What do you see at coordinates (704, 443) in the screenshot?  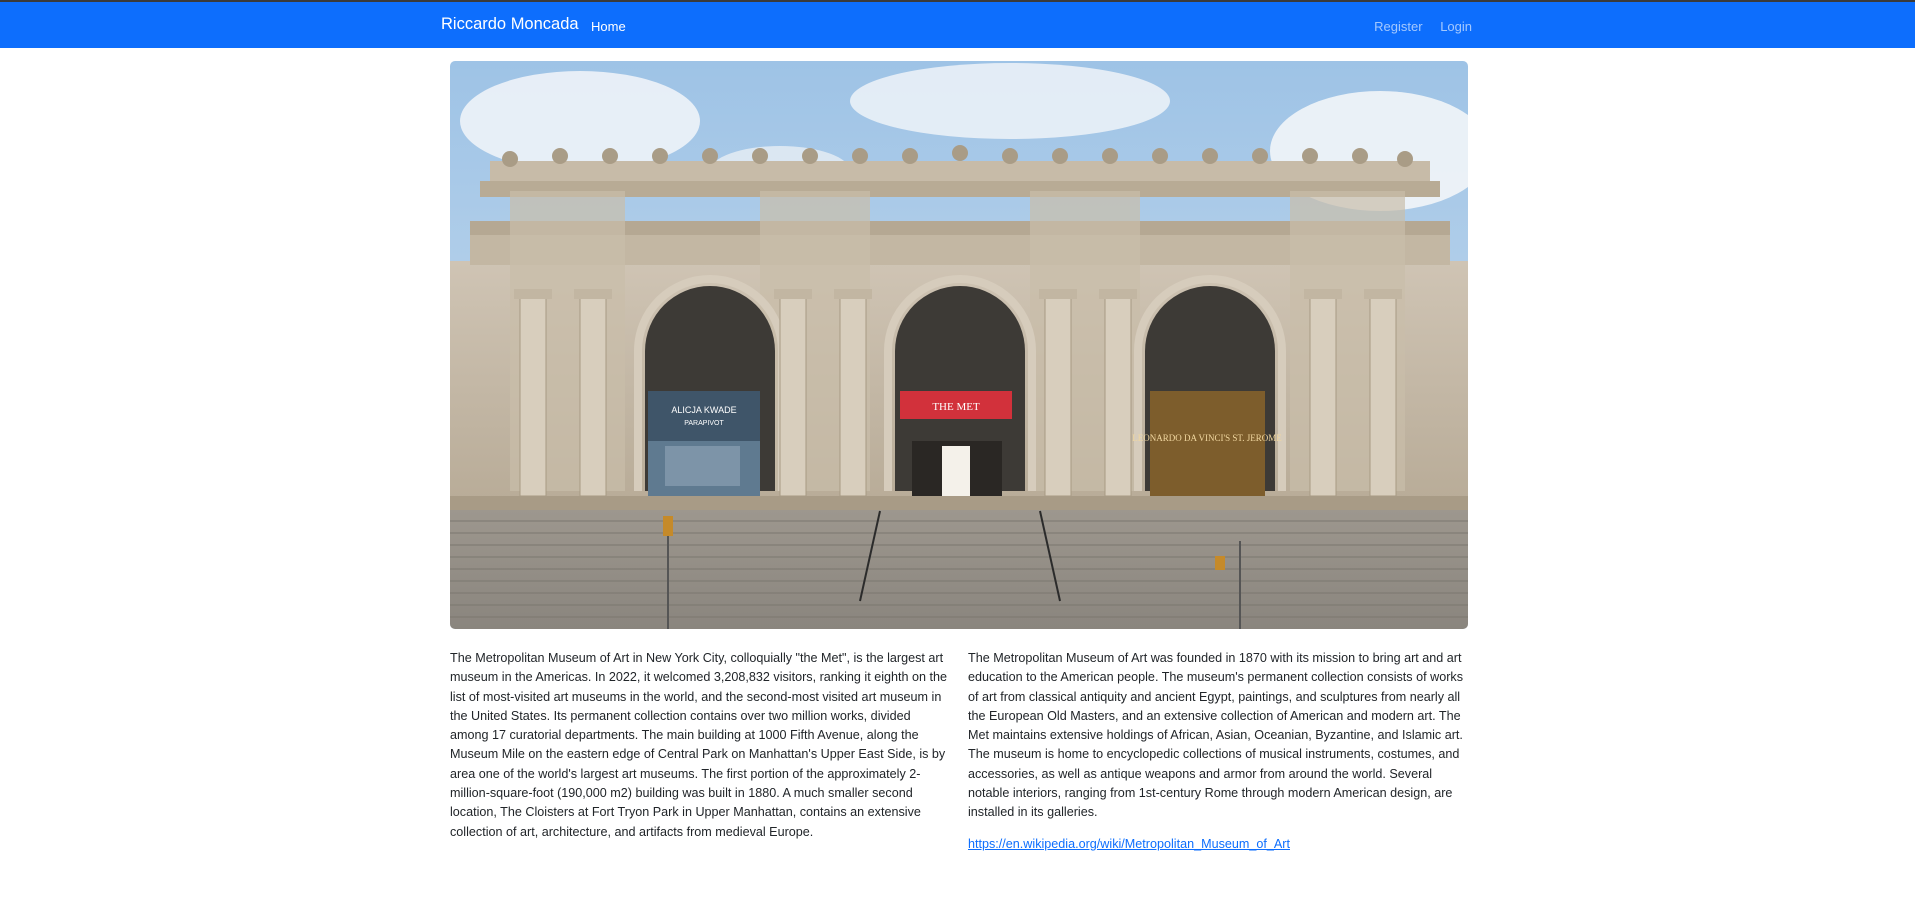 I see `banner-left: ALICJA KWADE PARAPIVOT` at bounding box center [704, 443].